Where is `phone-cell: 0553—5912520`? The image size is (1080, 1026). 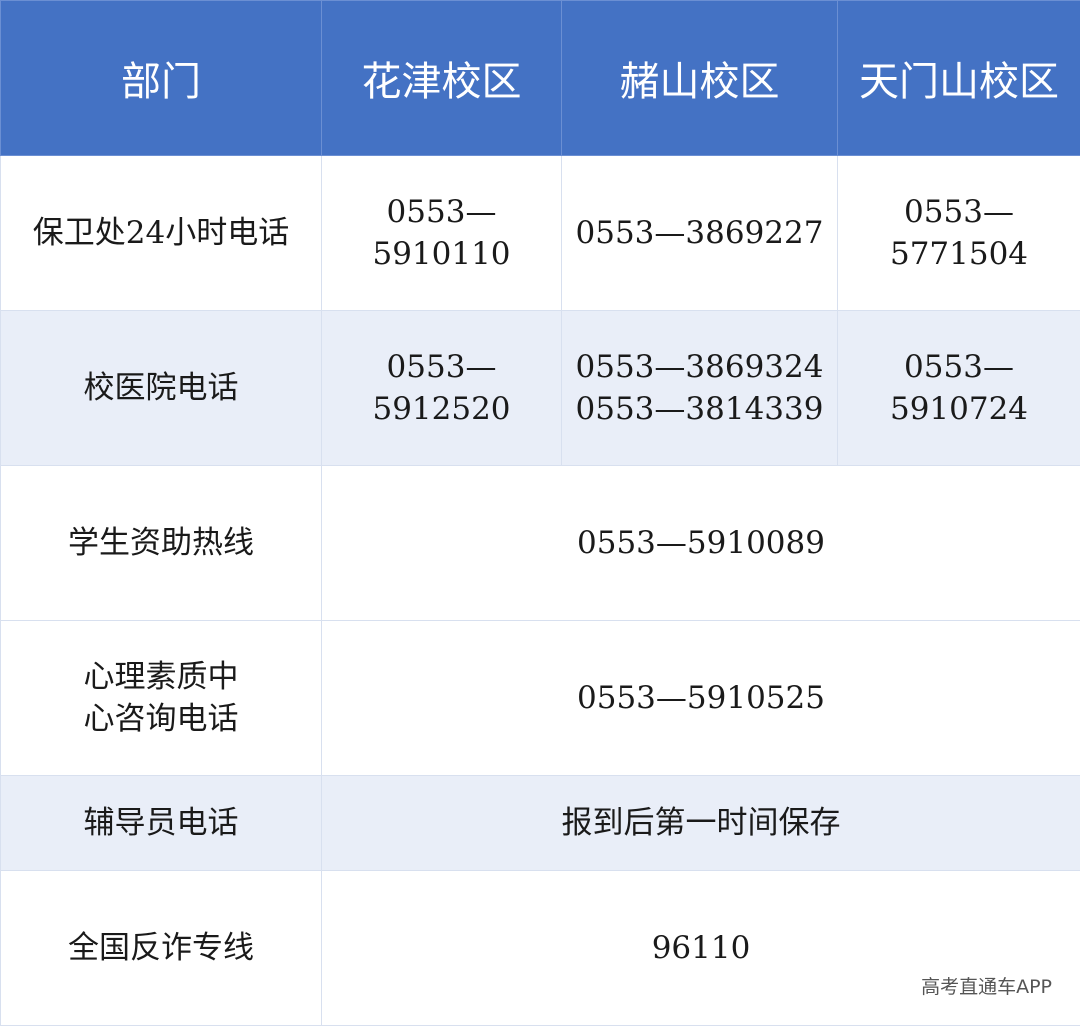 phone-cell: 0553—5912520 is located at coordinates (442, 388).